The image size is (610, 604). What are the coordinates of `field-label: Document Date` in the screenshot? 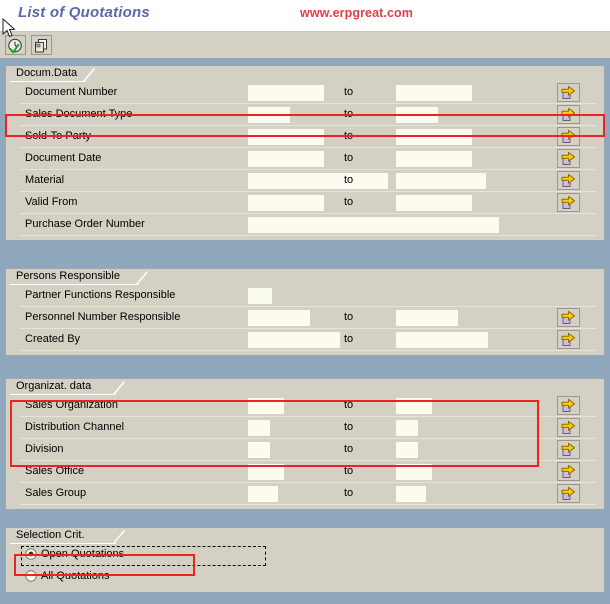 It's located at (63, 158).